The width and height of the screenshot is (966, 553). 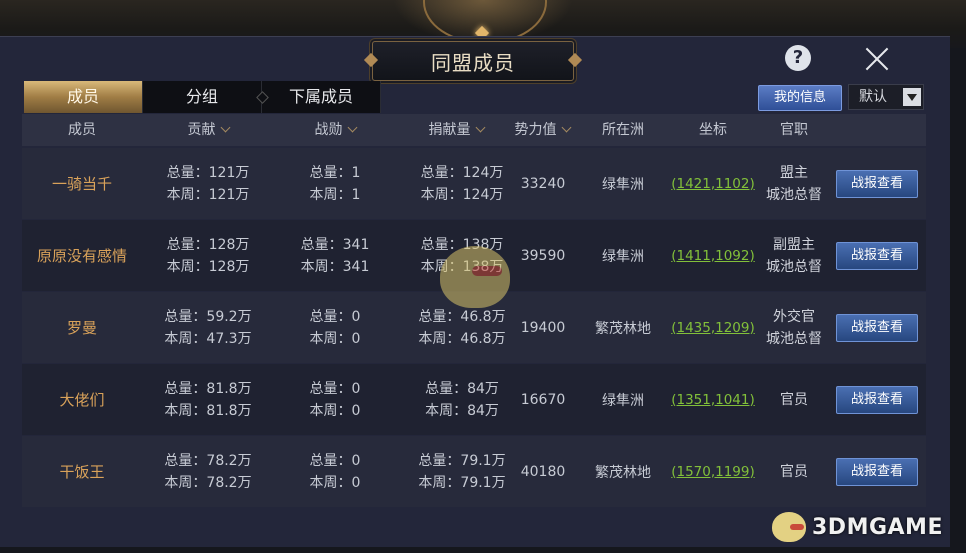 I want to click on merit-week: 本周：341, so click(x=335, y=266).